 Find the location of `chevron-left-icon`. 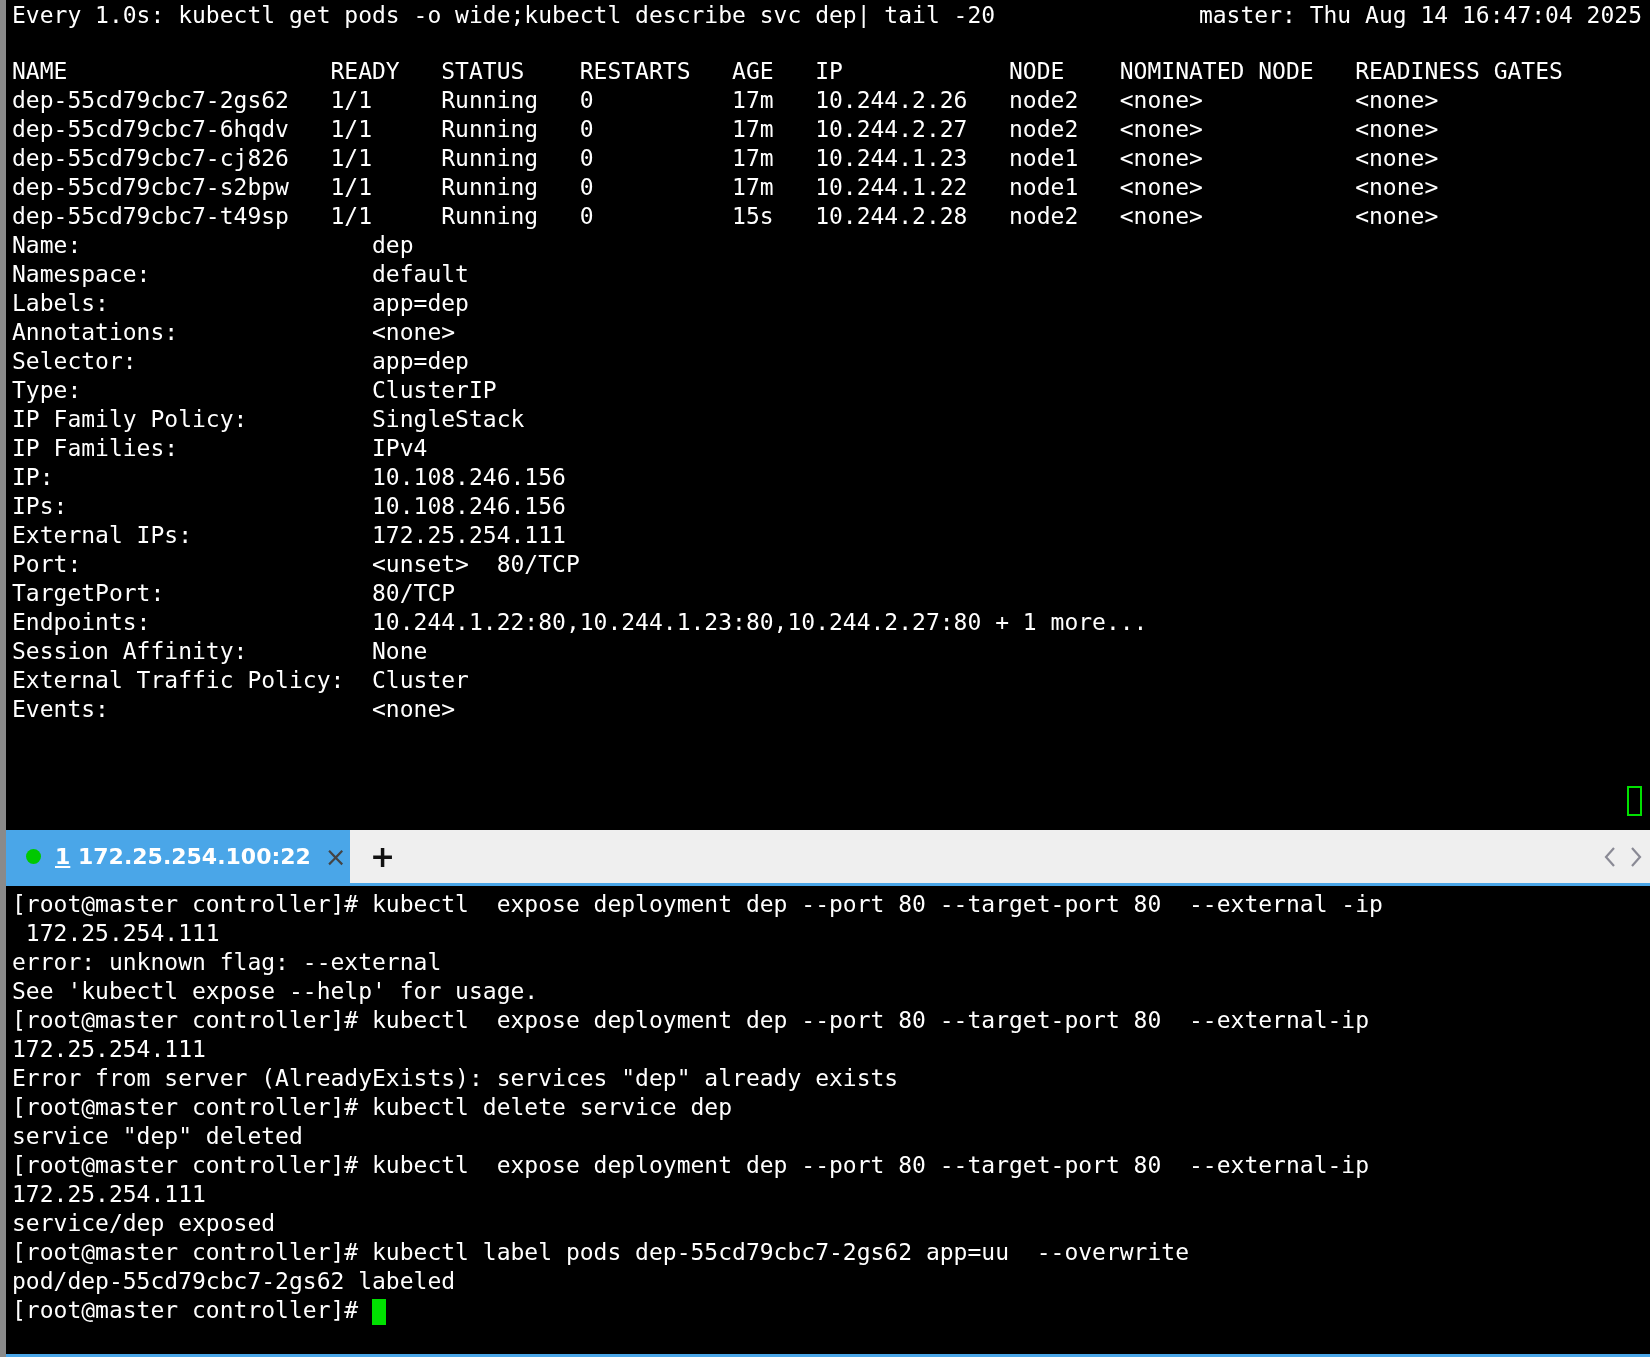

chevron-left-icon is located at coordinates (1610, 856).